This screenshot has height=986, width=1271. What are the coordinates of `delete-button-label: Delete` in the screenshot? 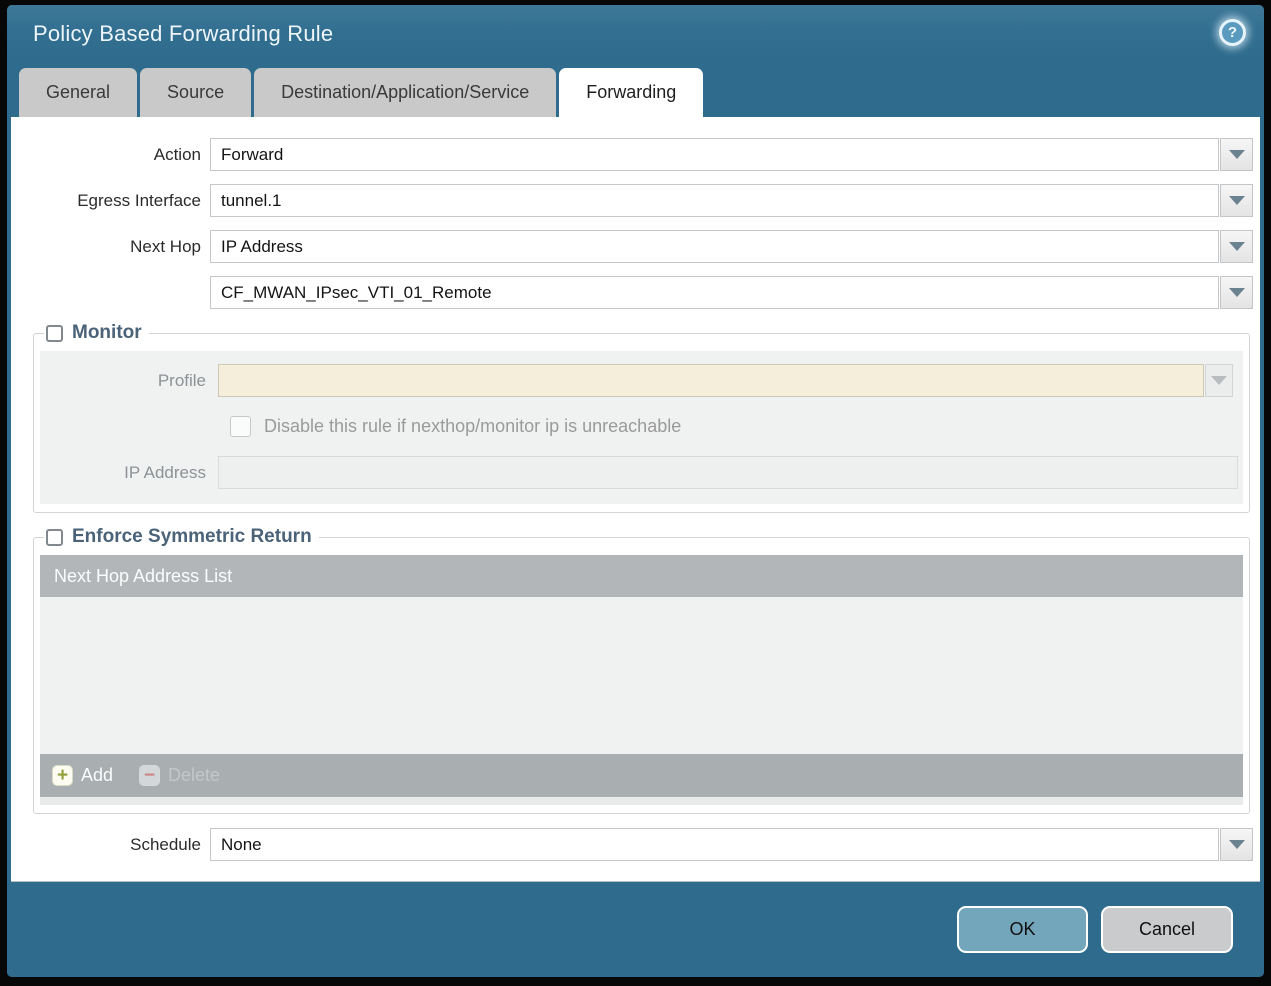 It's located at (194, 775).